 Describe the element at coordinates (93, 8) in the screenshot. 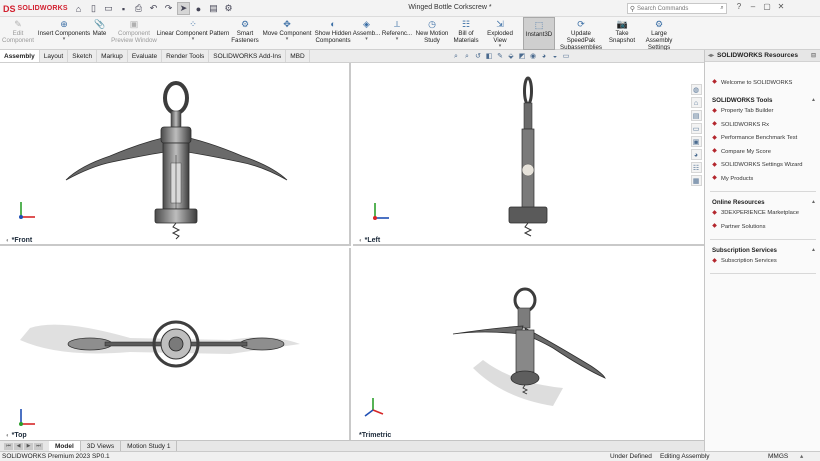

I see `new-document-icon: ▯` at that location.